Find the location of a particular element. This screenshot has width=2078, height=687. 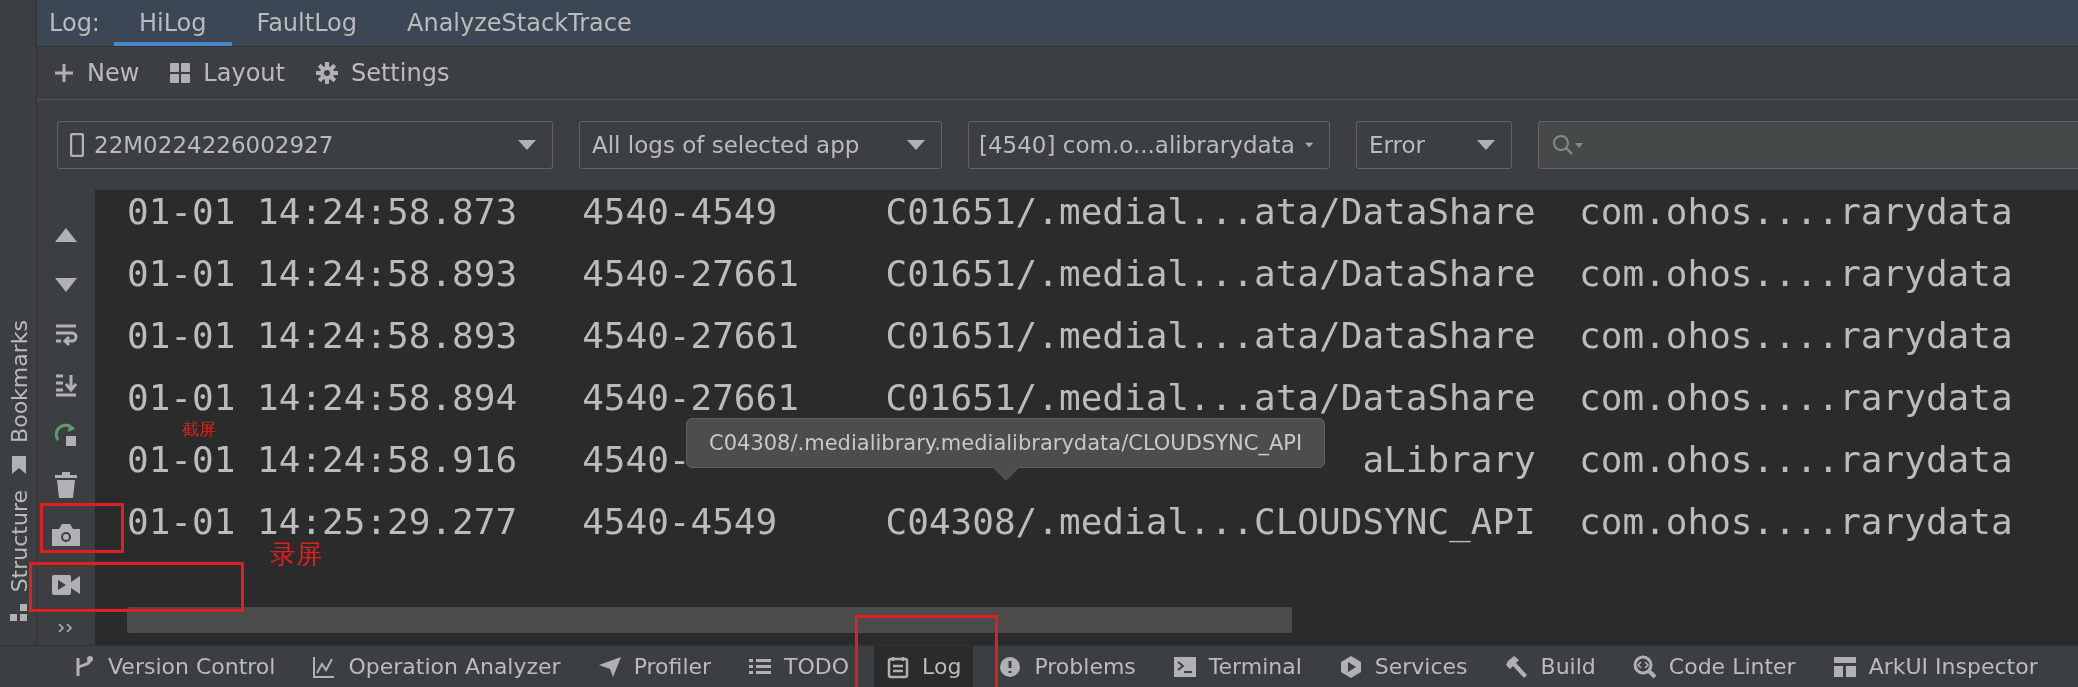

annotation-label: 录屏 is located at coordinates (296, 555).